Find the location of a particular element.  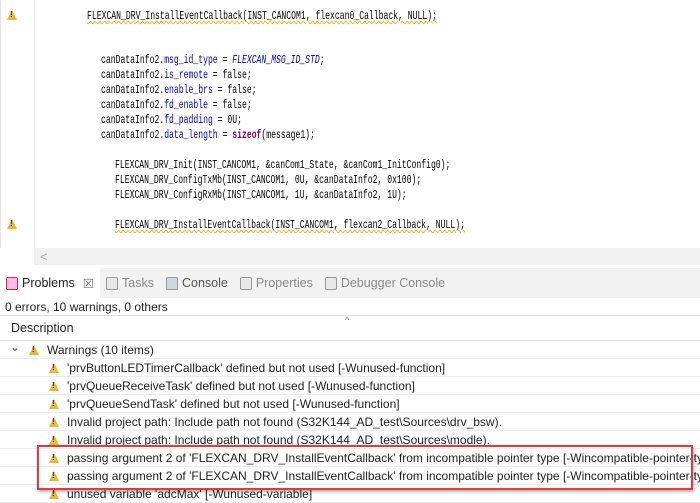

code-line: canDataInfo2.fd_padding = 0U; is located at coordinates (171, 120).